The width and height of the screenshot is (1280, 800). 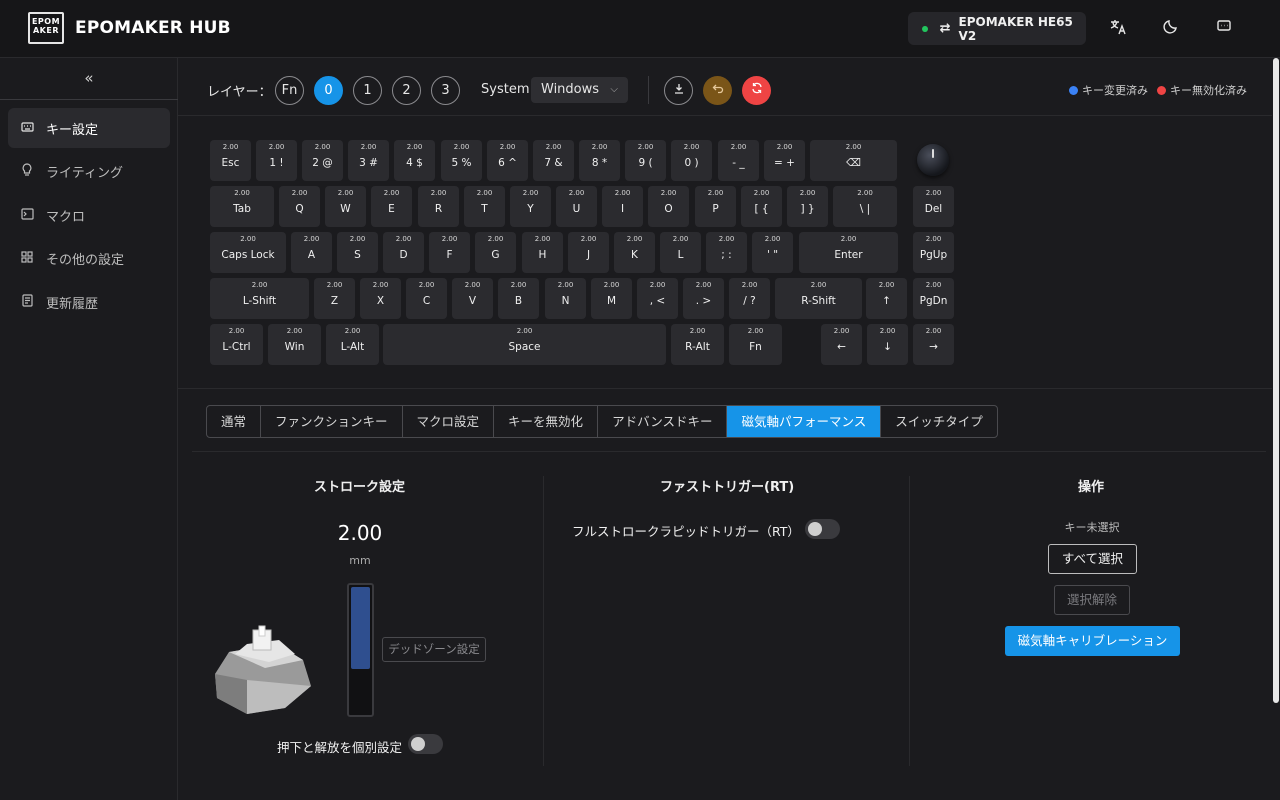 I want to click on layer-button-fn: Fn, so click(x=289, y=90).